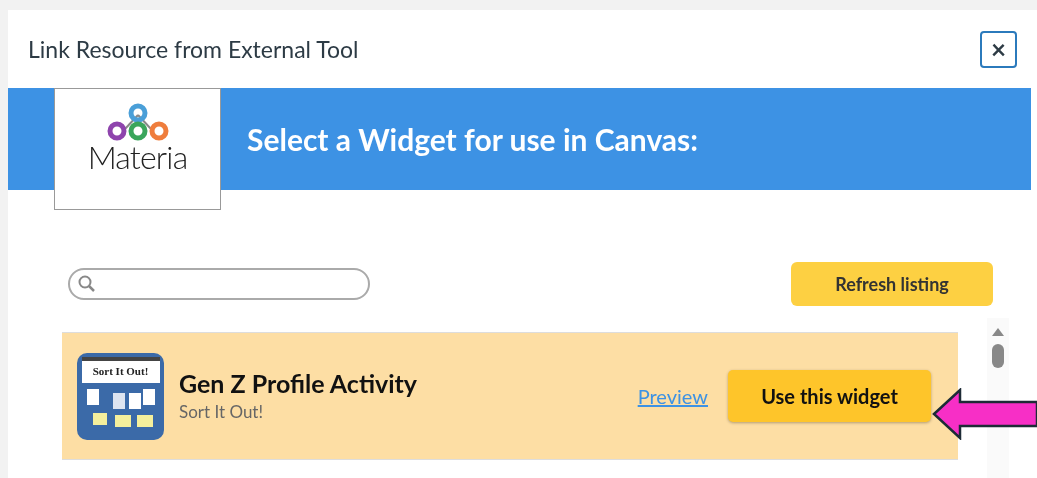 Image resolution: width=1037 pixels, height=478 pixels. Describe the element at coordinates (299, 383) in the screenshot. I see `widget-name: Gen Z Profile Activity` at that location.